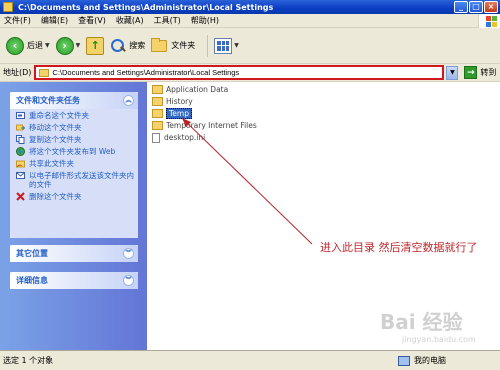 This screenshot has width=500, height=370. What do you see at coordinates (179, 101) in the screenshot?
I see `file-name: History` at bounding box center [179, 101].